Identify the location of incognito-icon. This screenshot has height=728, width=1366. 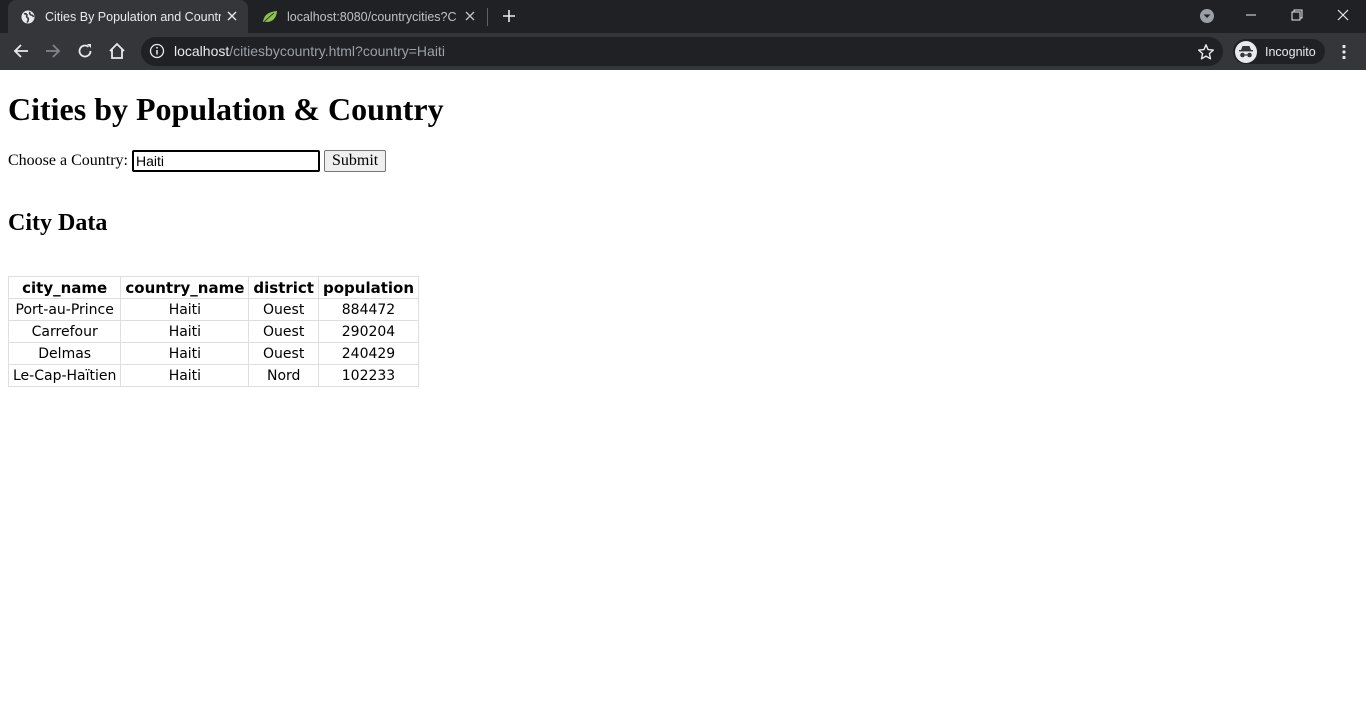
(1246, 51).